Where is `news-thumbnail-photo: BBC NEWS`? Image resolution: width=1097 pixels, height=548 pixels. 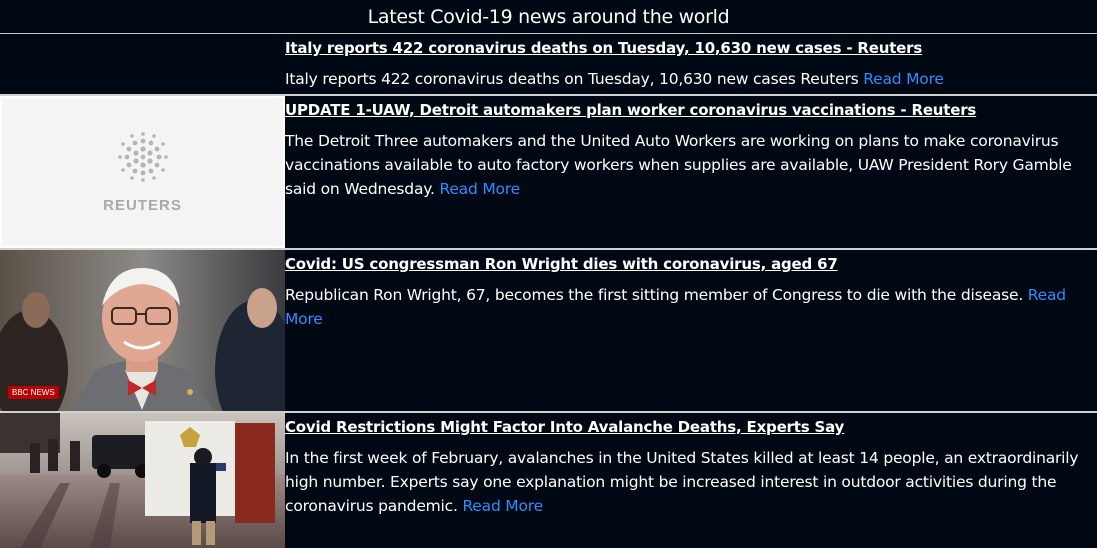
news-thumbnail-photo: BBC NEWS is located at coordinates (142, 330).